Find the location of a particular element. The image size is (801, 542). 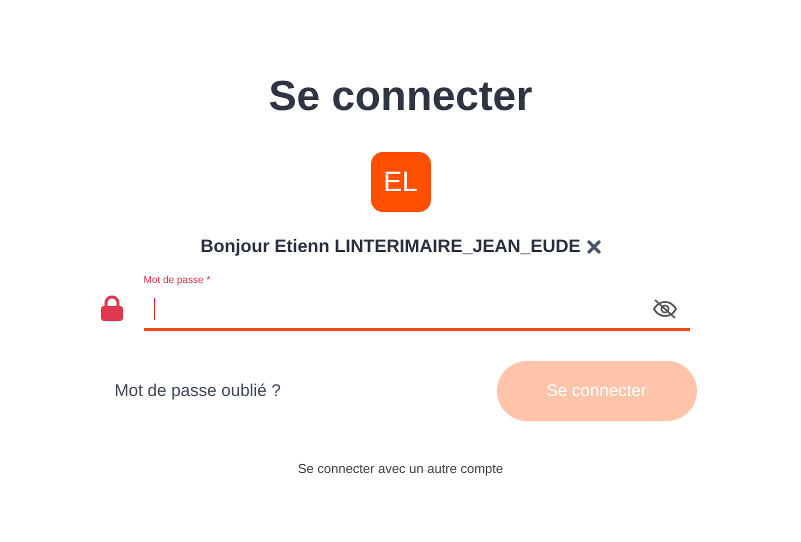

lock-icon is located at coordinates (112, 308).